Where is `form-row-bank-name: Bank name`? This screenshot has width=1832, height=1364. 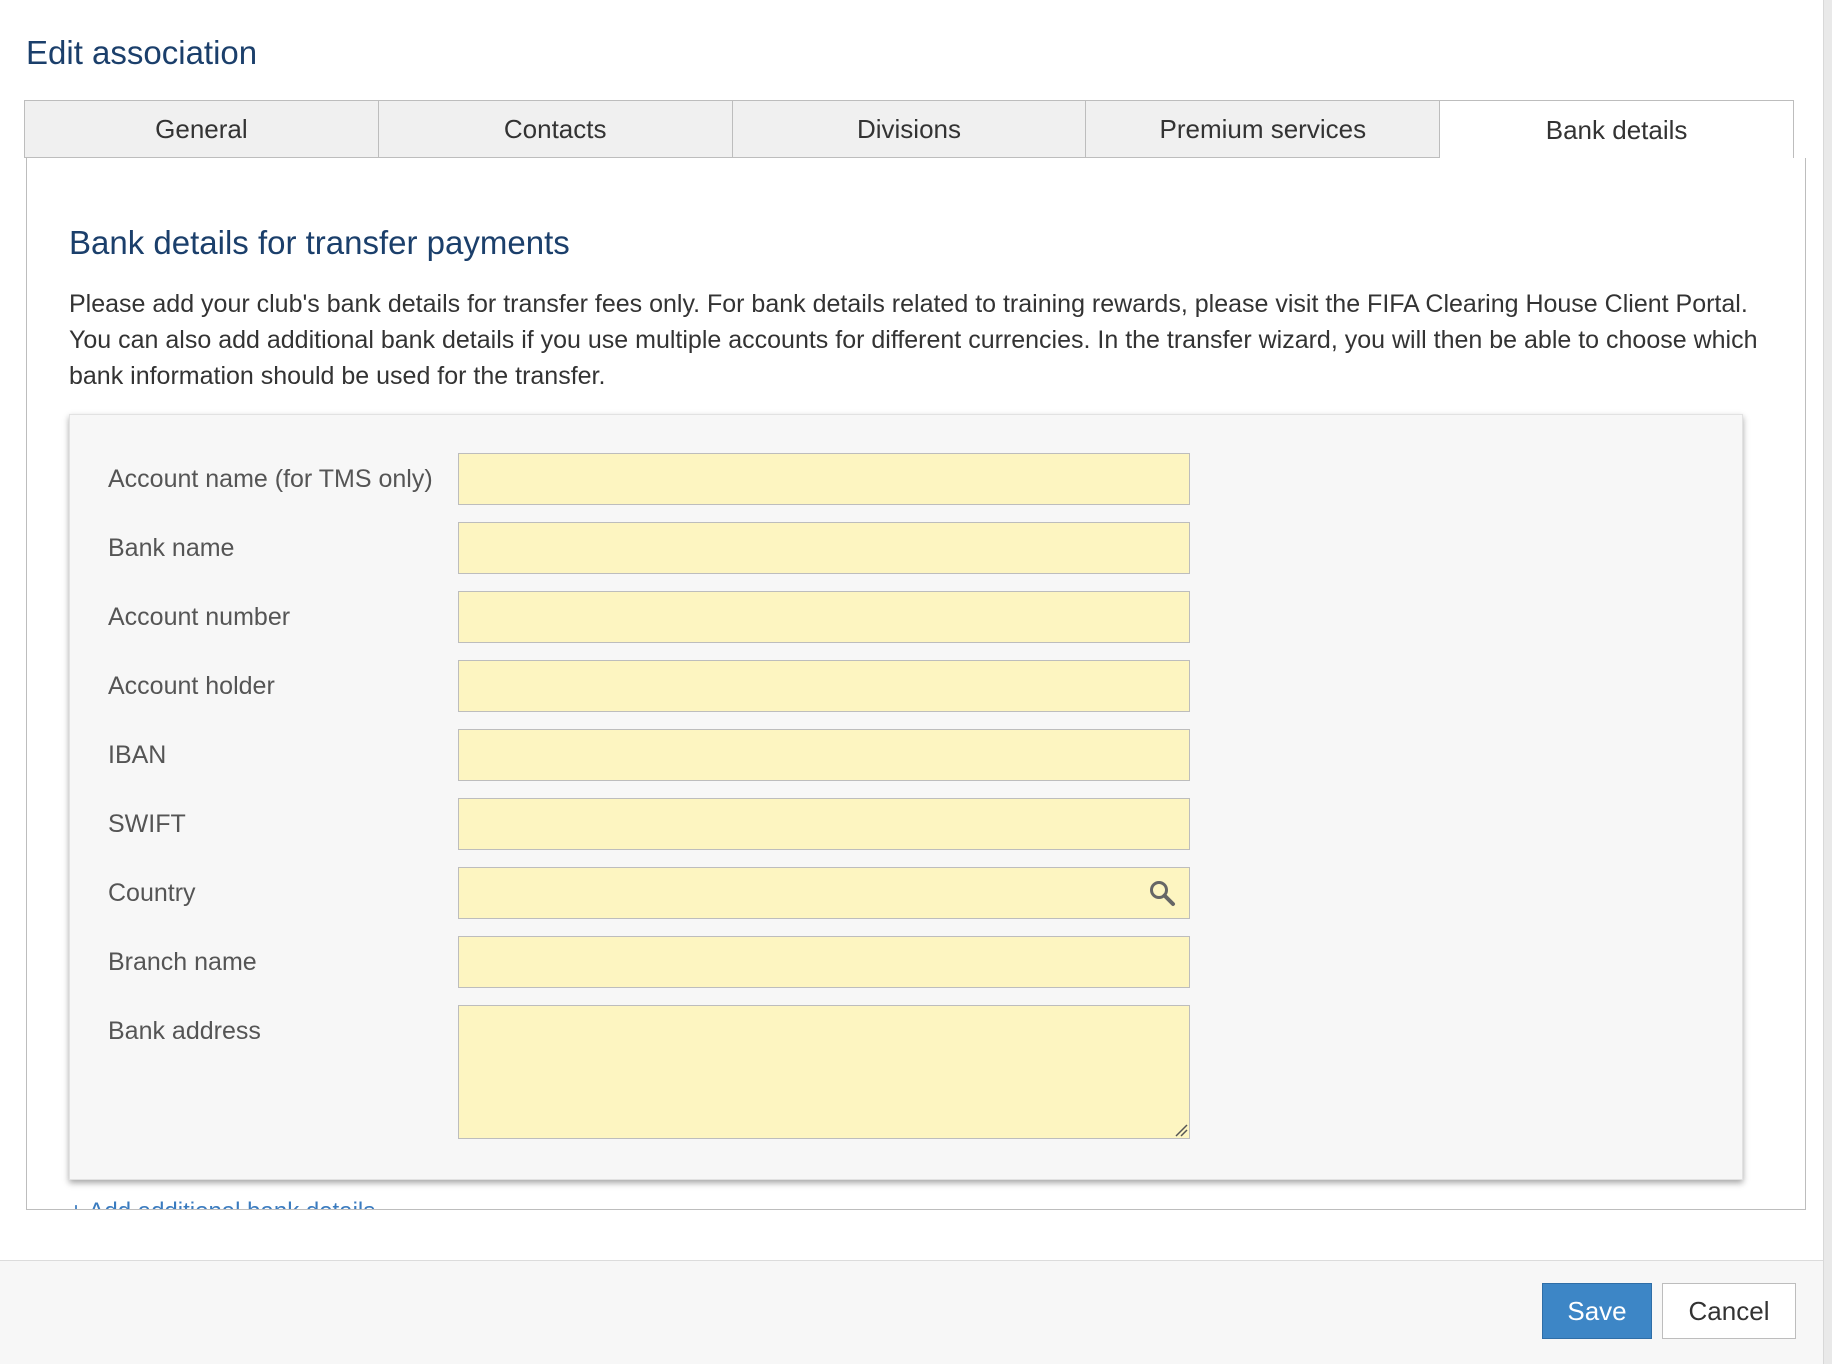
form-row-bank-name: Bank name is located at coordinates (906, 548).